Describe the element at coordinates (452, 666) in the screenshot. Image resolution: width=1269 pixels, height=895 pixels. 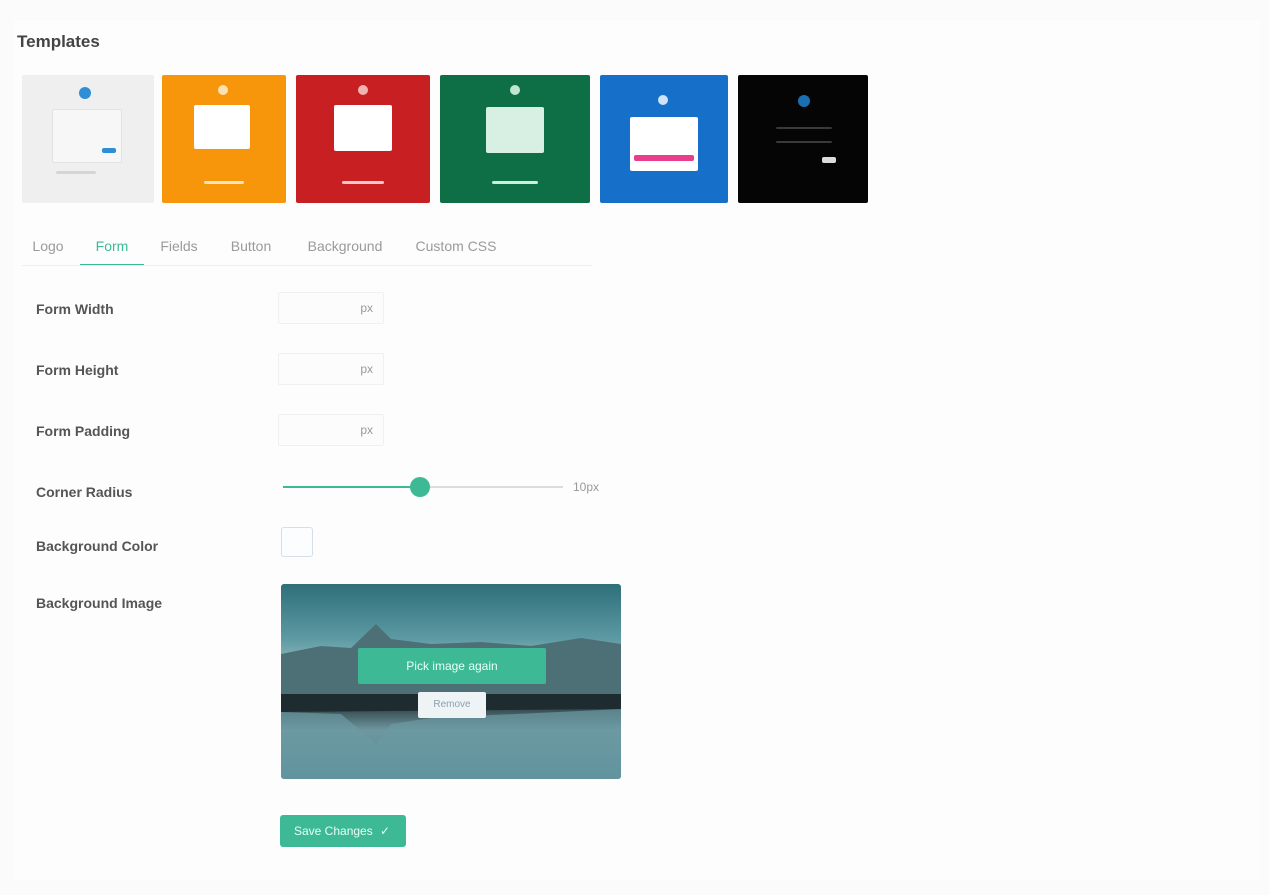
I see `pick-image-button: Pick image again` at that location.